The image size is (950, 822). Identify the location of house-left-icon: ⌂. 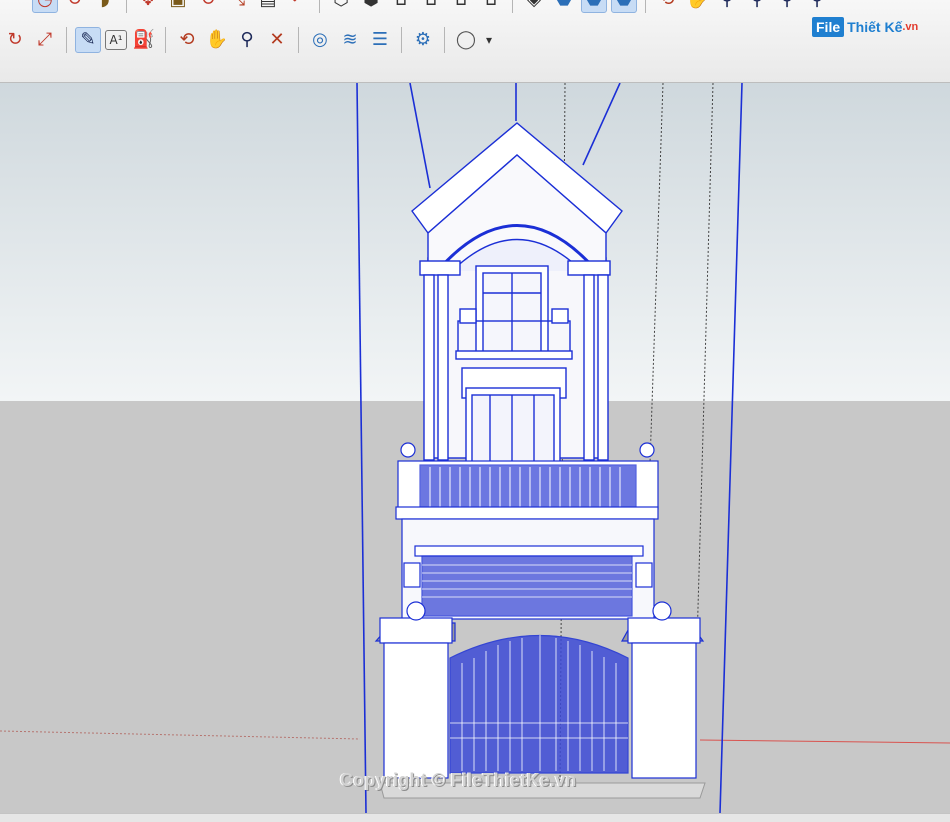
(491, 6).